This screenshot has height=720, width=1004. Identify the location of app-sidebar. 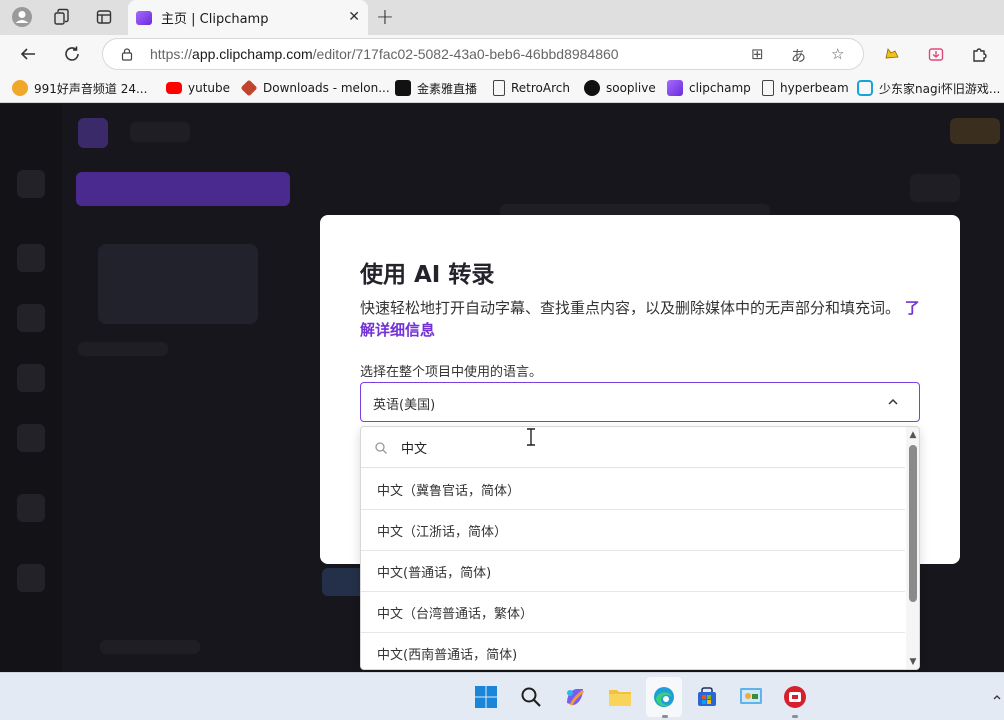
(31, 388).